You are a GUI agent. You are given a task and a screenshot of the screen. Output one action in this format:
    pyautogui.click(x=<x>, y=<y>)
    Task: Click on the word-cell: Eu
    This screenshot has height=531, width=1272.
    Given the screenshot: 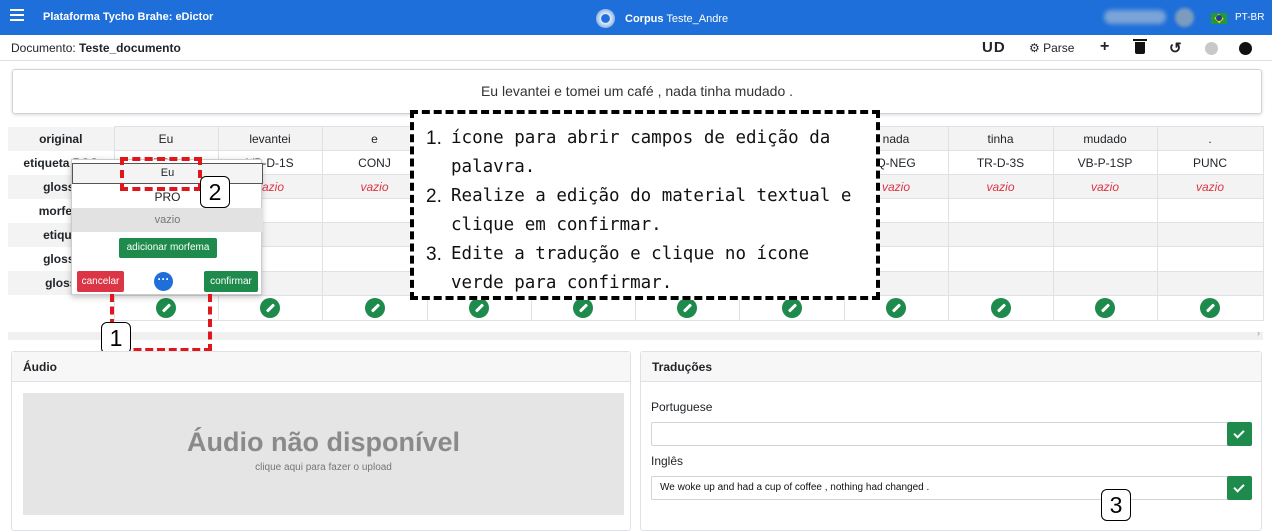 What is the action you would take?
    pyautogui.click(x=166, y=138)
    